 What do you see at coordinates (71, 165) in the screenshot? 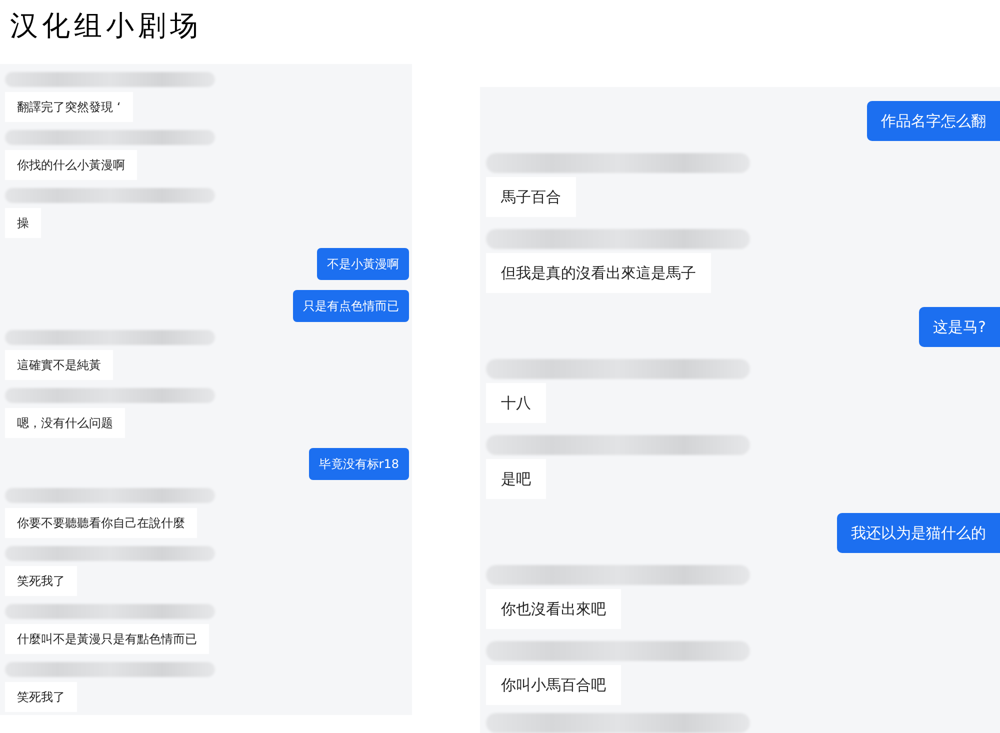
I see `received-message: 你找的什么小黃漫啊` at bounding box center [71, 165].